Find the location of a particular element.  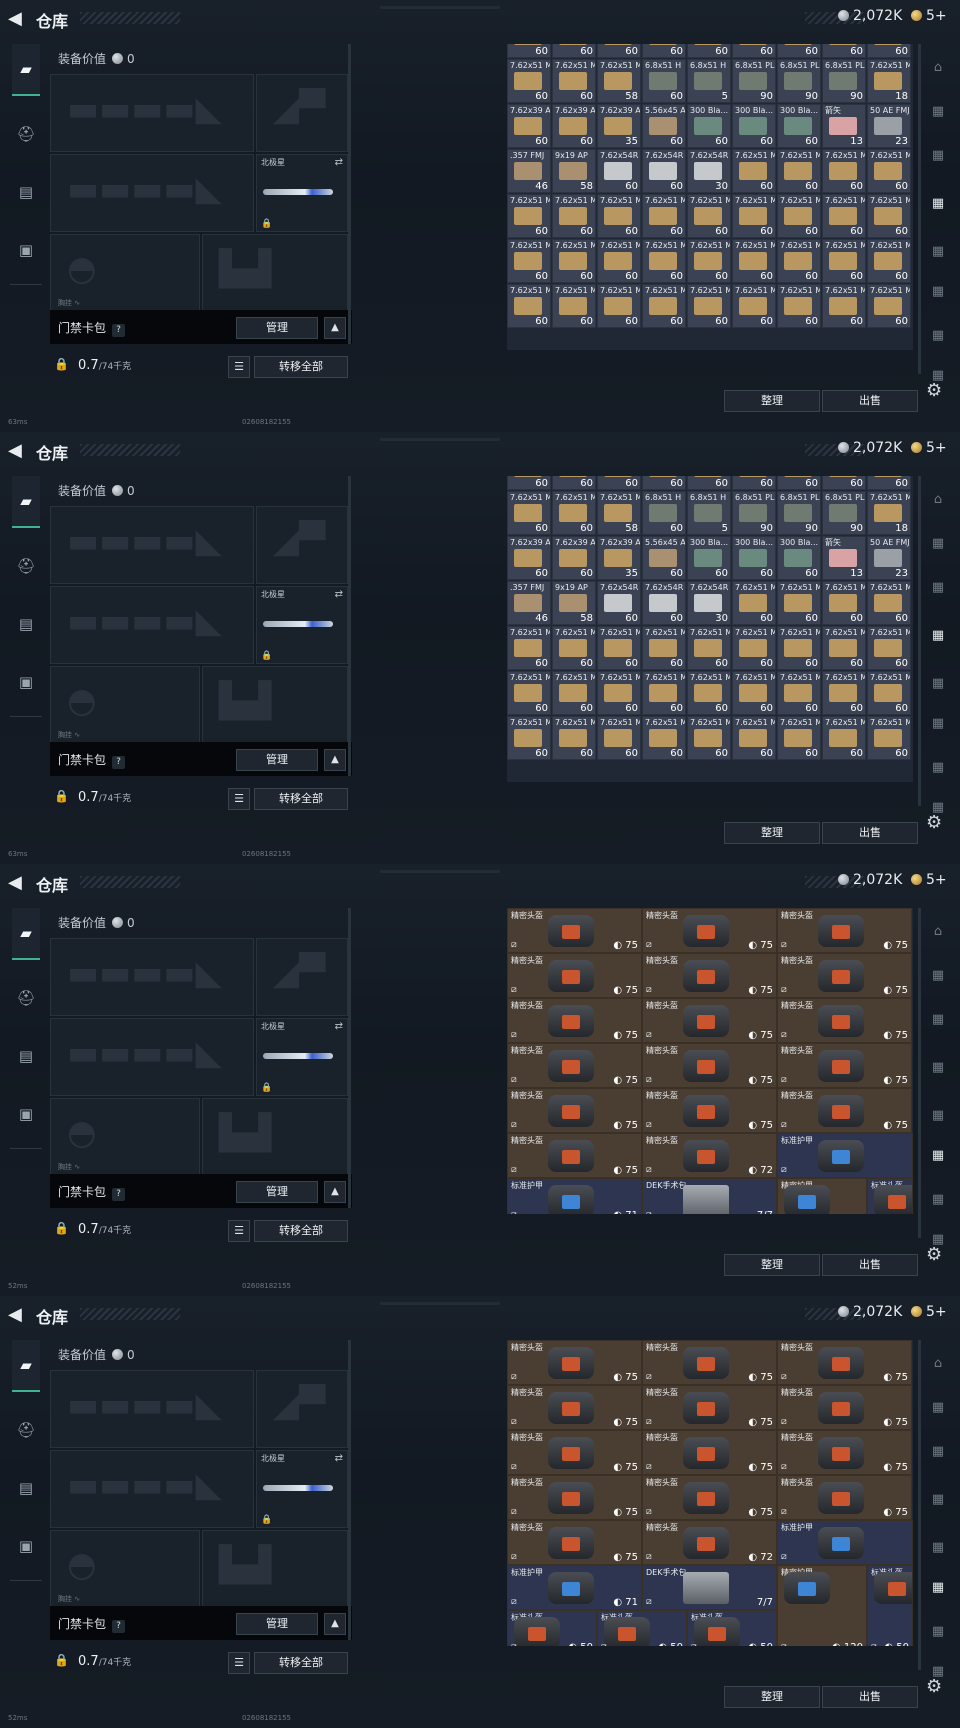

ammo-item: 6.8x51 H 60 is located at coordinates (664, 513).